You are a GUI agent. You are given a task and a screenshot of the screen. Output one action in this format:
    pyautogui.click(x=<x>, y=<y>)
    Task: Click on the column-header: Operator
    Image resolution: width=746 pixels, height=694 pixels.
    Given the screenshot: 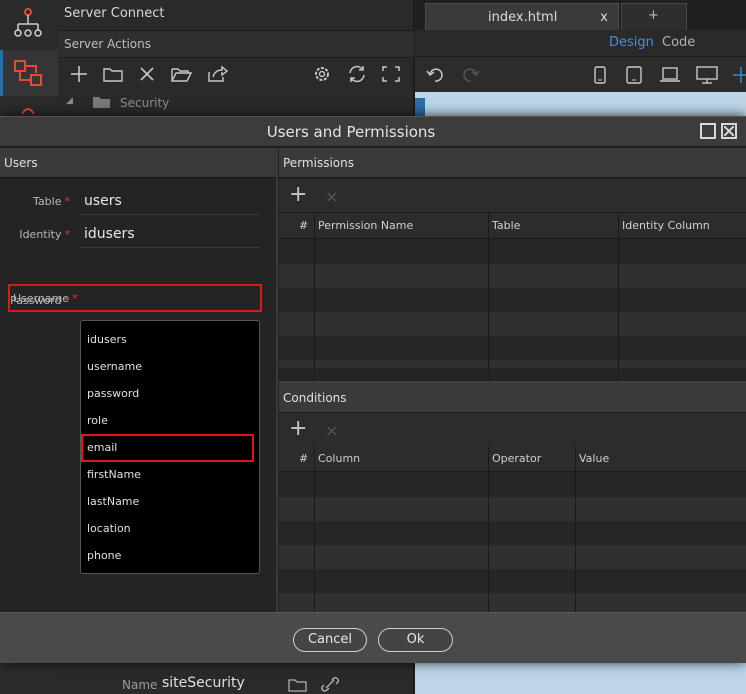 What is the action you would take?
    pyautogui.click(x=516, y=458)
    